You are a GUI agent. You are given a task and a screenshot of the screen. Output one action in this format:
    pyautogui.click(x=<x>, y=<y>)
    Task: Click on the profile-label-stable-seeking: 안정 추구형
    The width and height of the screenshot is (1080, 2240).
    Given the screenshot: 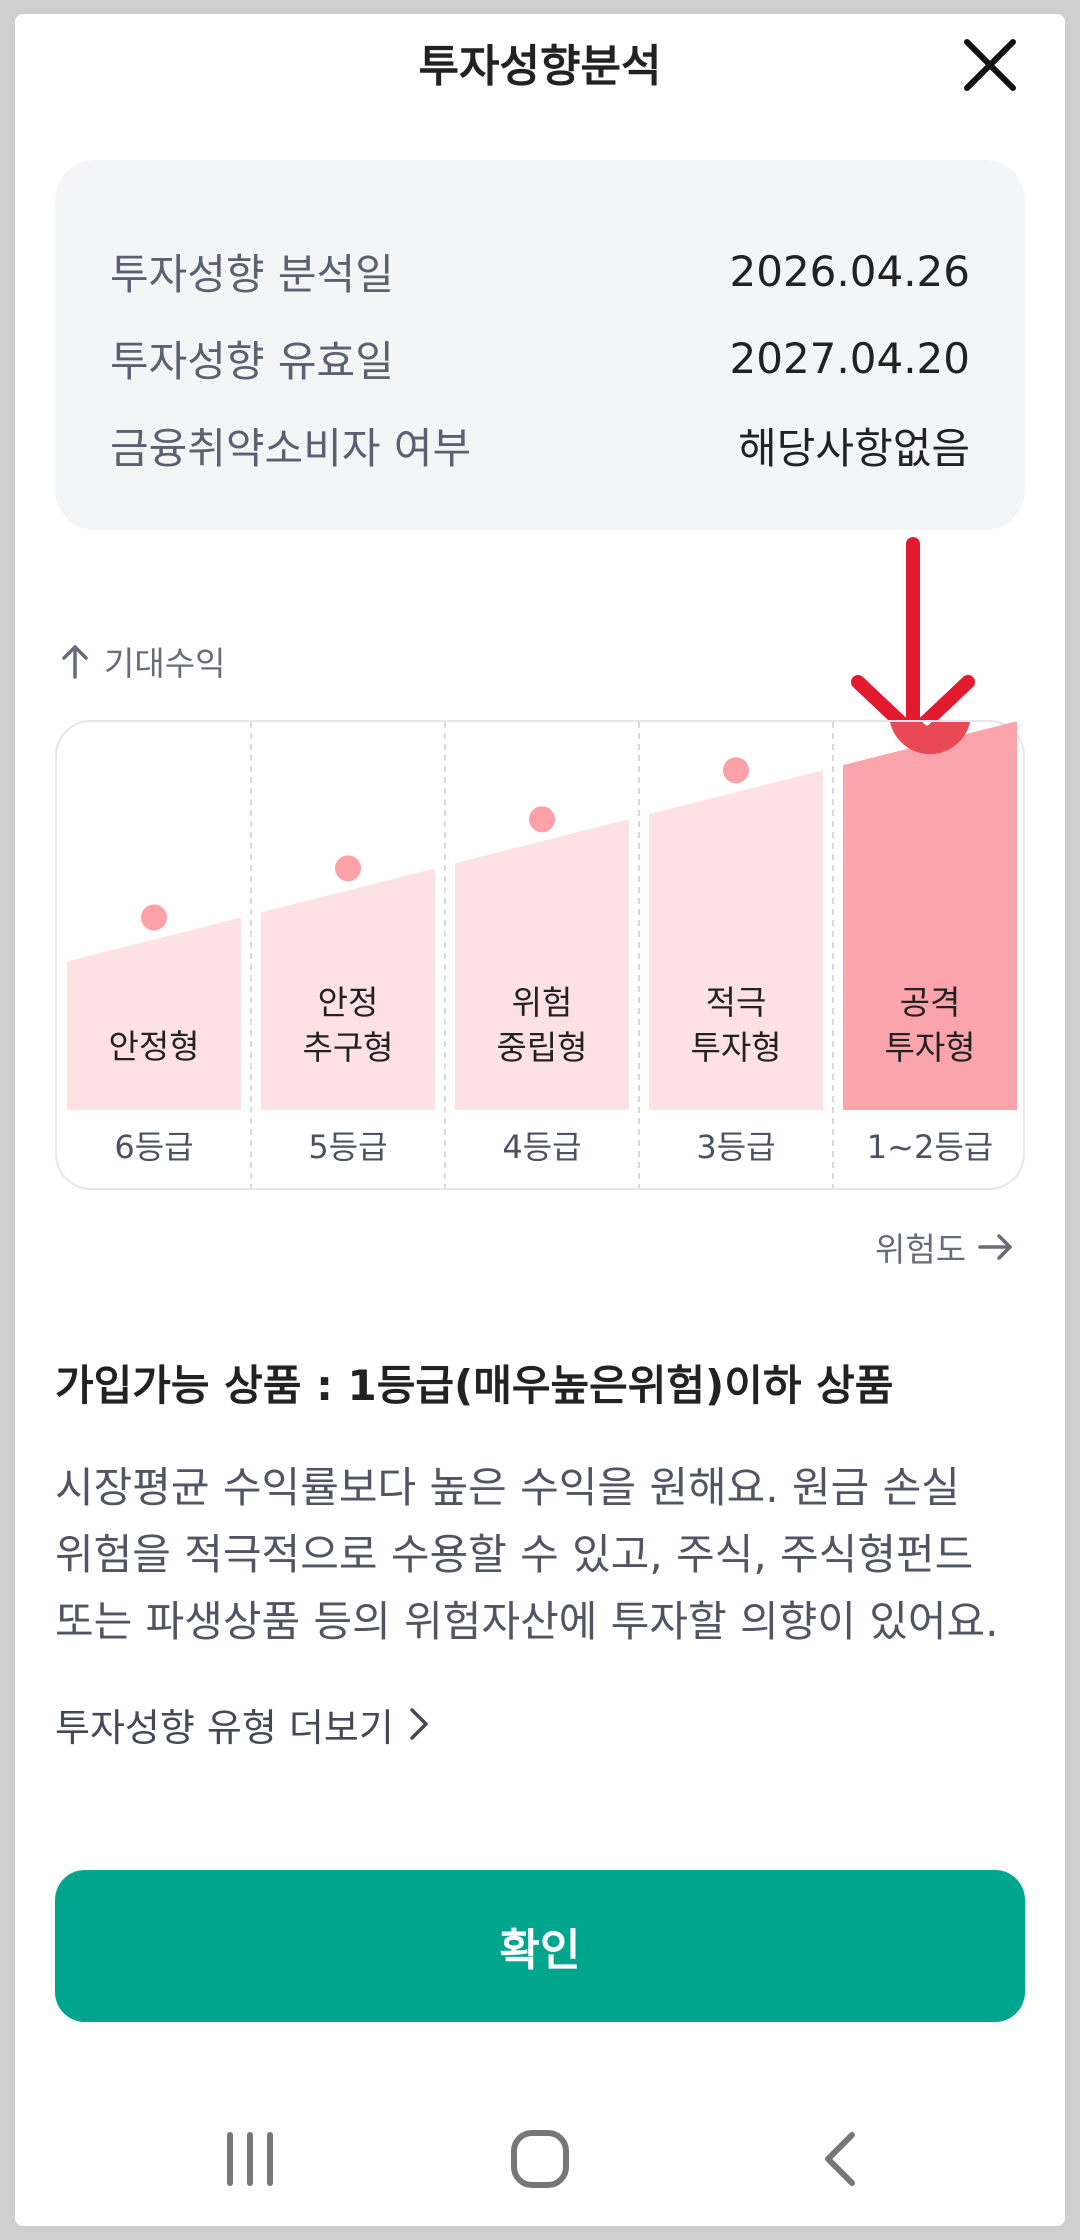 What is the action you would take?
    pyautogui.click(x=348, y=1025)
    